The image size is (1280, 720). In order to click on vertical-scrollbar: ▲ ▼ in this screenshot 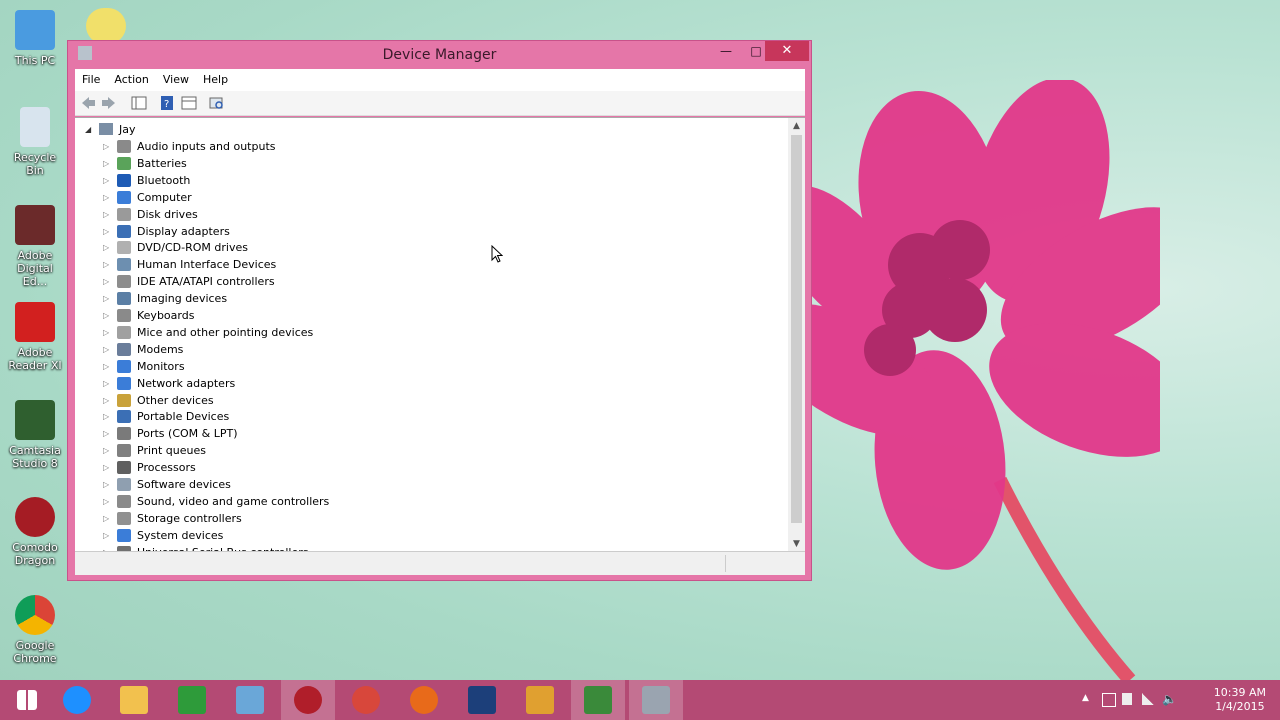, I will do `click(796, 335)`.